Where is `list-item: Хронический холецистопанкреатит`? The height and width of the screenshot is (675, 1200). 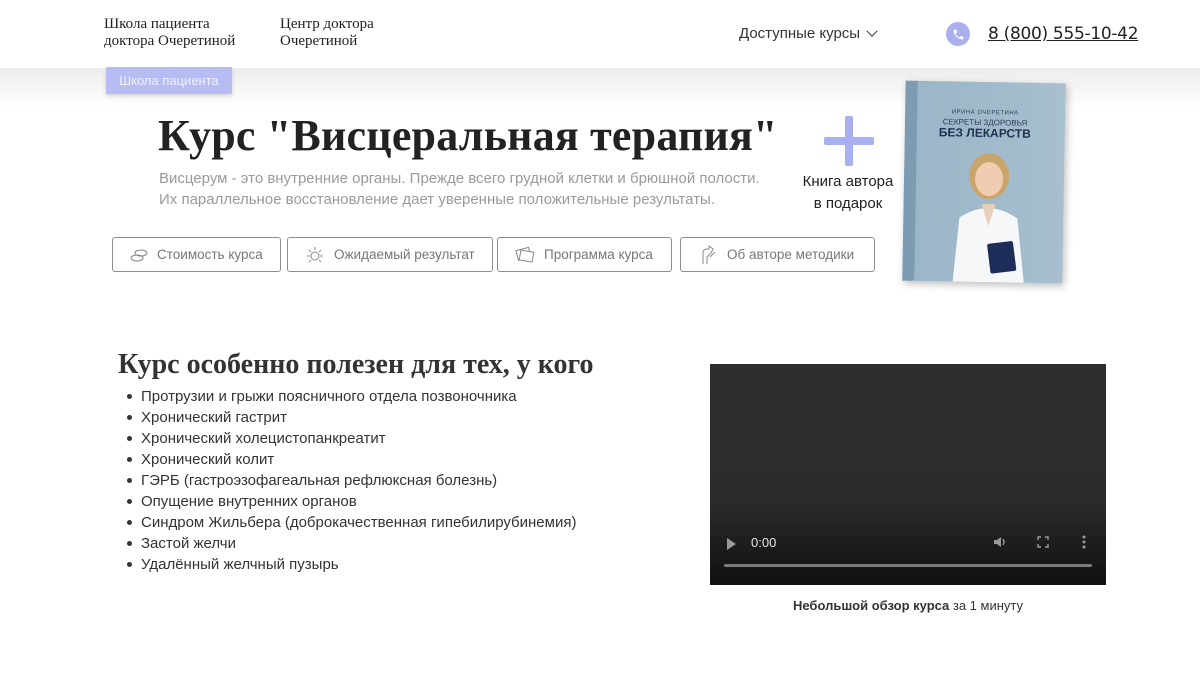
list-item: Хронический холецистопанкреатит is located at coordinates (351, 438).